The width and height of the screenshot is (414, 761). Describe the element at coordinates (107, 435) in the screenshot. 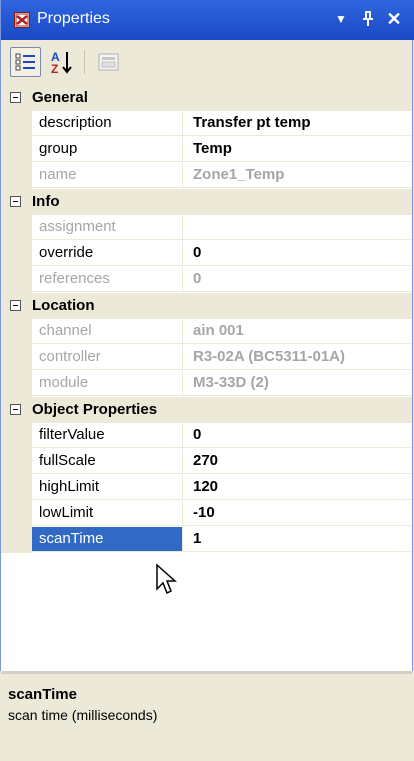

I see `property-name: filterValue` at that location.